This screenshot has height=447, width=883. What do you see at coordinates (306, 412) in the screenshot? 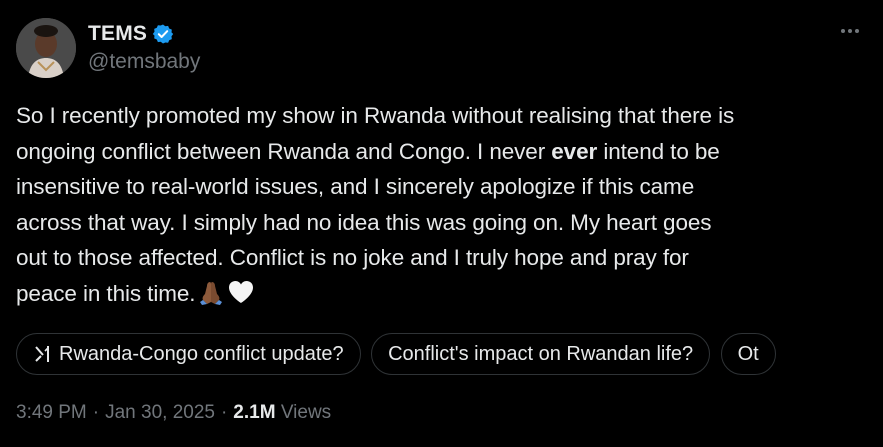
I see `views-label: Views` at bounding box center [306, 412].